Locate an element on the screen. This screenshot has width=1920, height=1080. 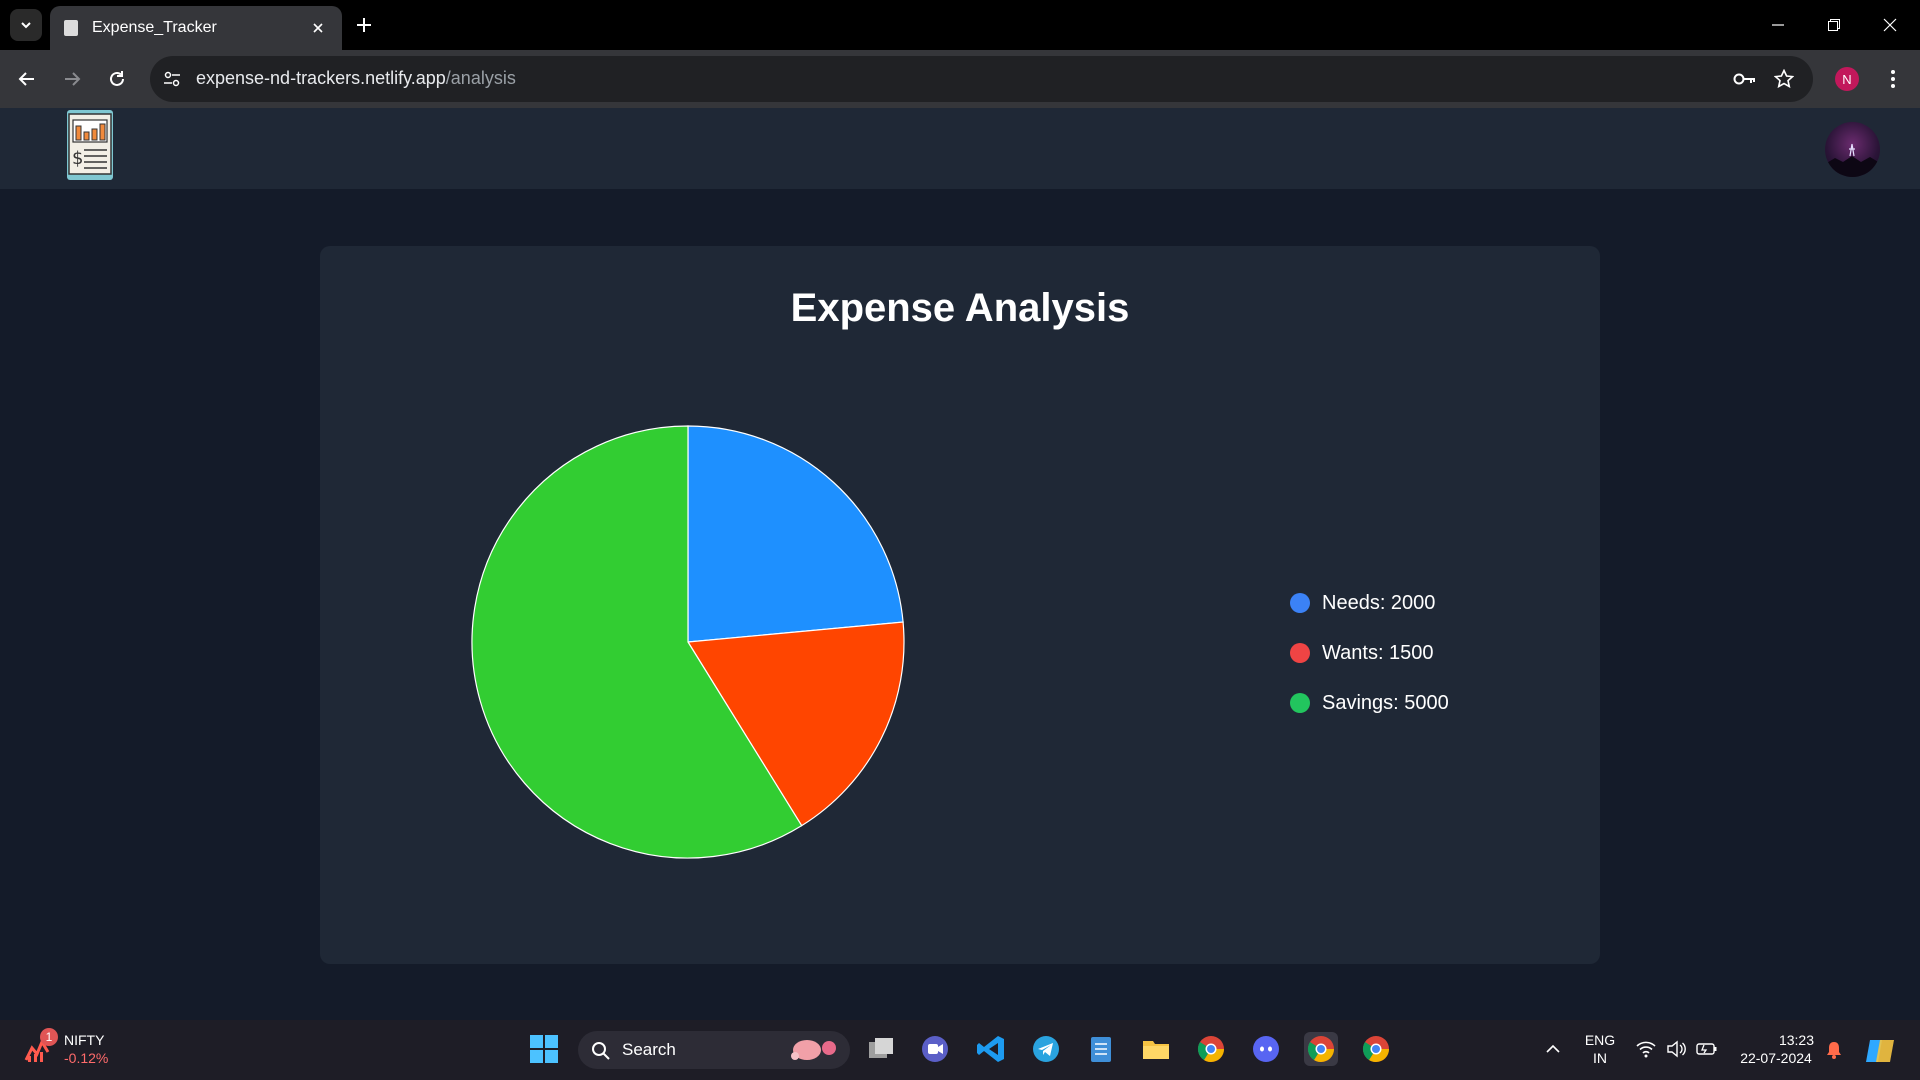
legend-dot-wants is located at coordinates (1300, 653).